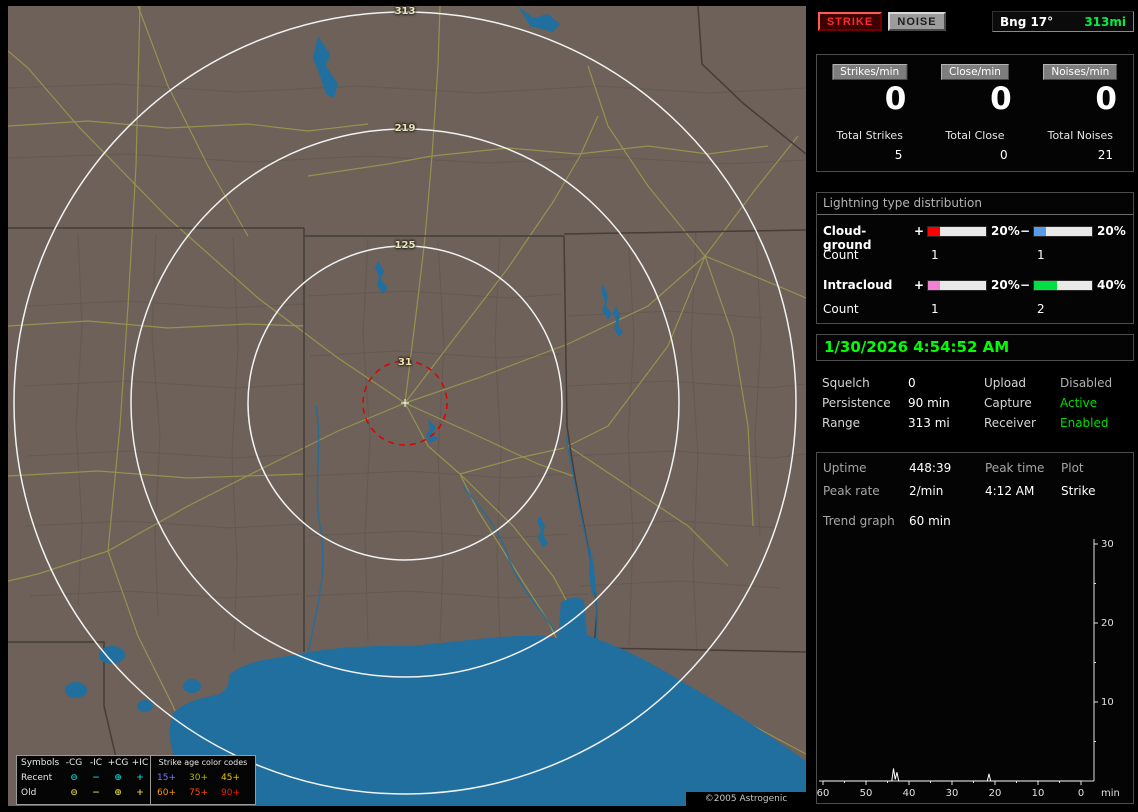  Describe the element at coordinates (1080, 72) in the screenshot. I see `noises-per-min-button: Noises/min` at that location.